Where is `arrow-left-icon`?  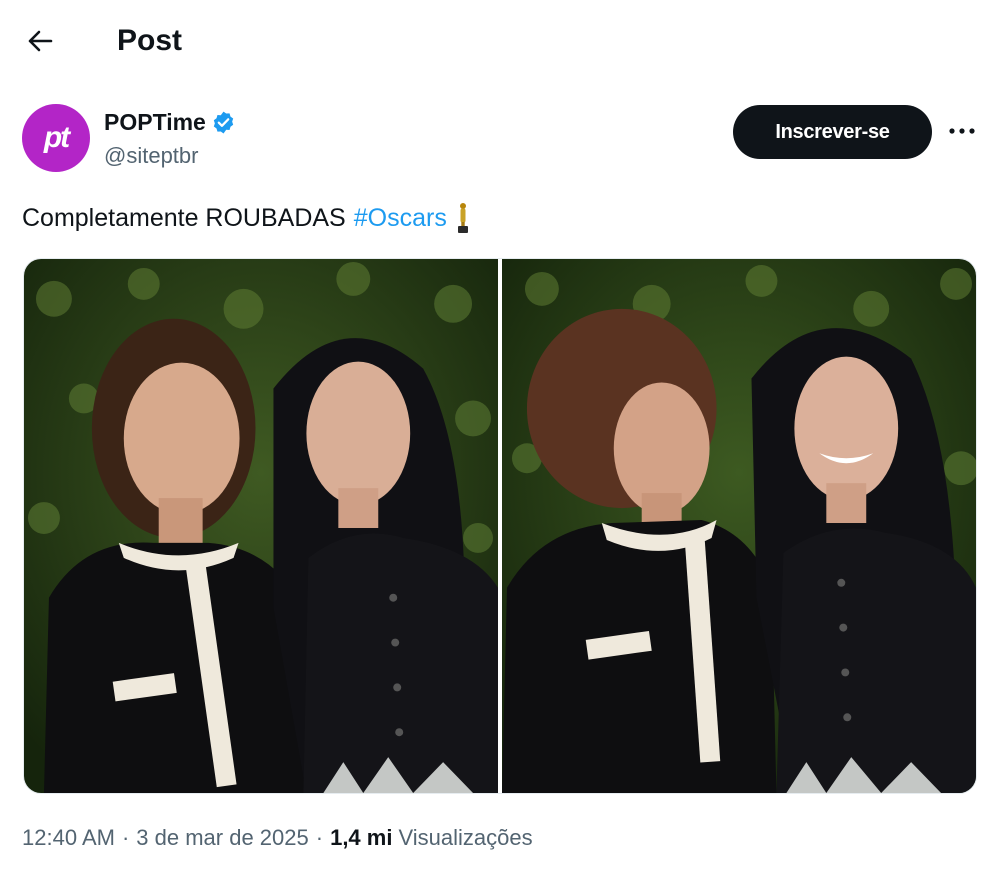 arrow-left-icon is located at coordinates (40, 41).